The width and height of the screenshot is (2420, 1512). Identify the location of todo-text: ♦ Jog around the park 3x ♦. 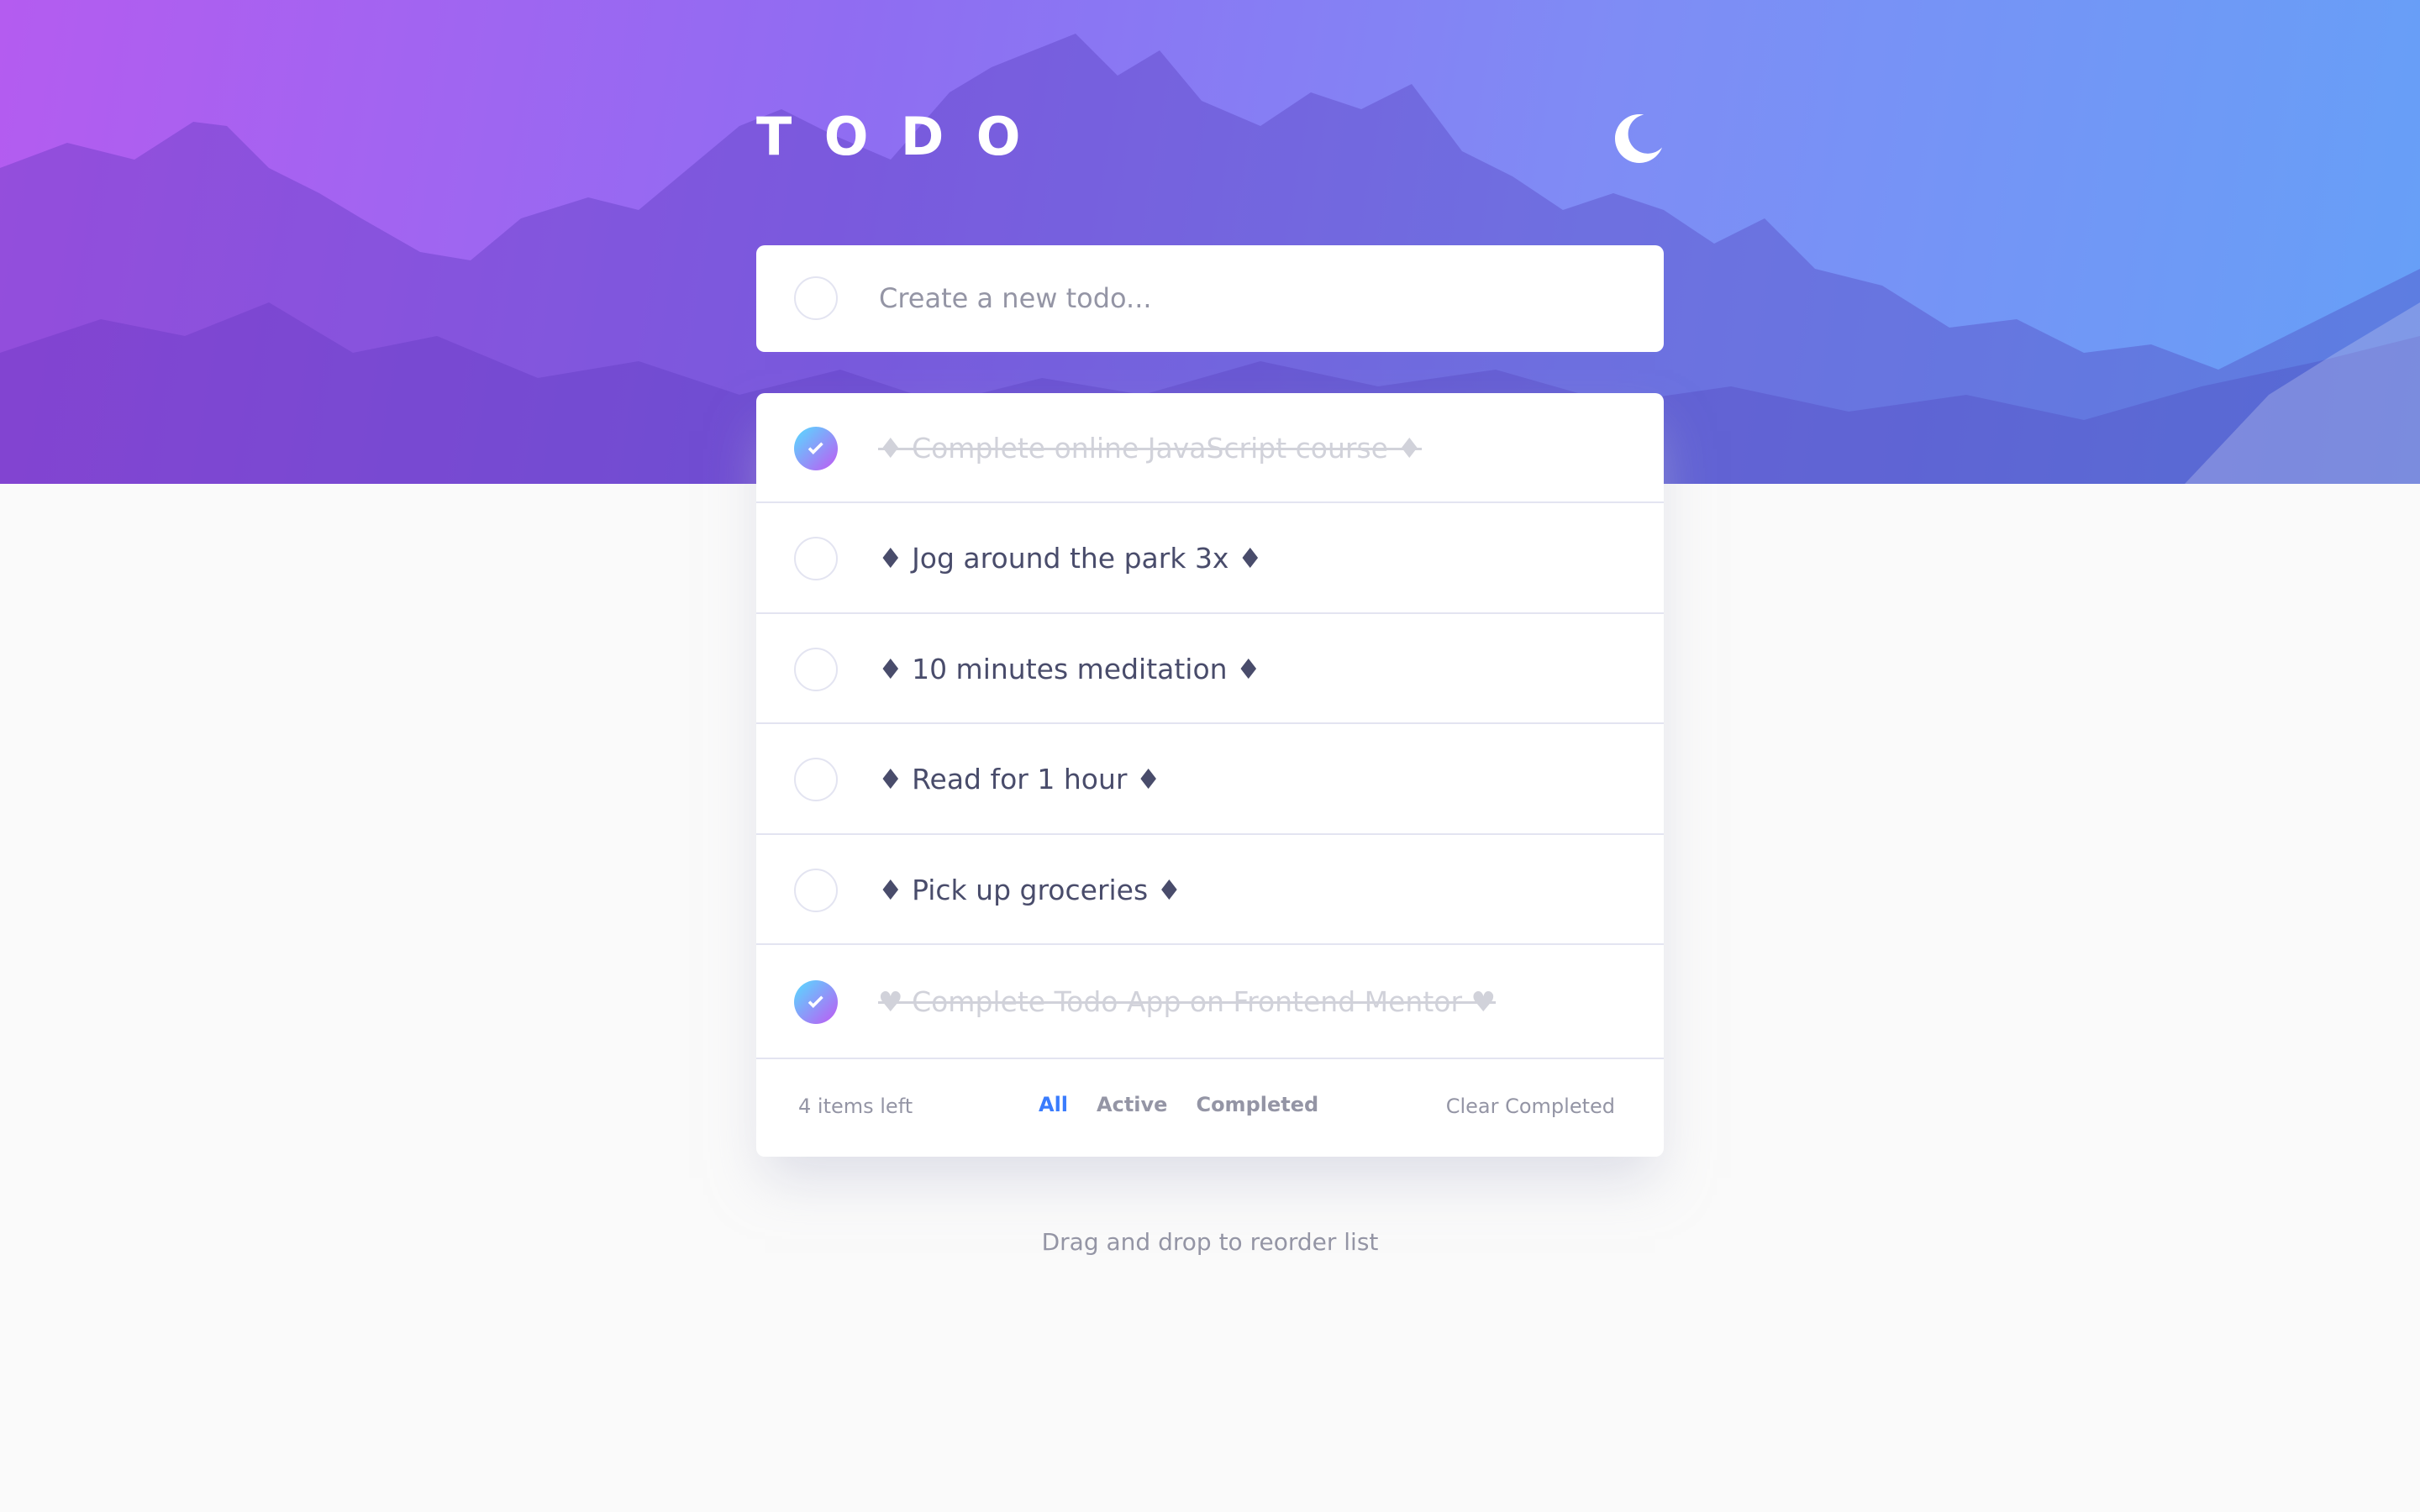
(1071, 558).